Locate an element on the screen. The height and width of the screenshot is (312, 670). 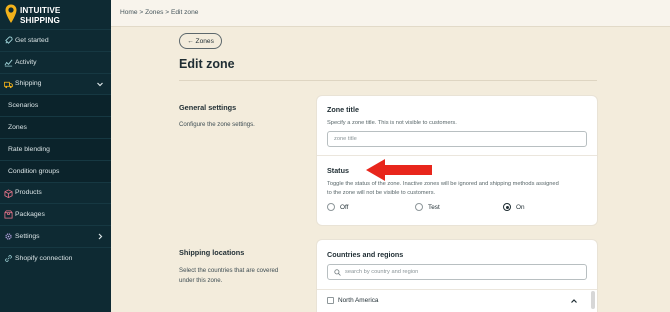
link-icon is located at coordinates (8, 258).